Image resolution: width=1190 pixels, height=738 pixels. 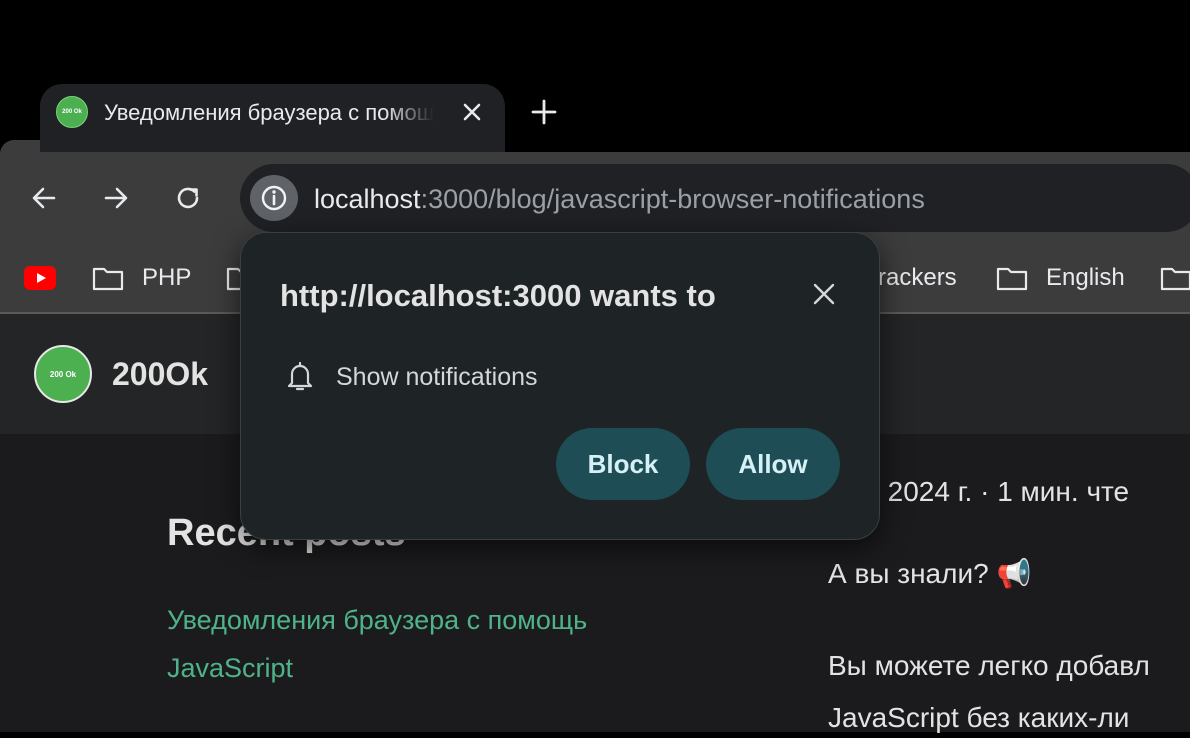 What do you see at coordinates (300, 376) in the screenshot?
I see `bell-icon` at bounding box center [300, 376].